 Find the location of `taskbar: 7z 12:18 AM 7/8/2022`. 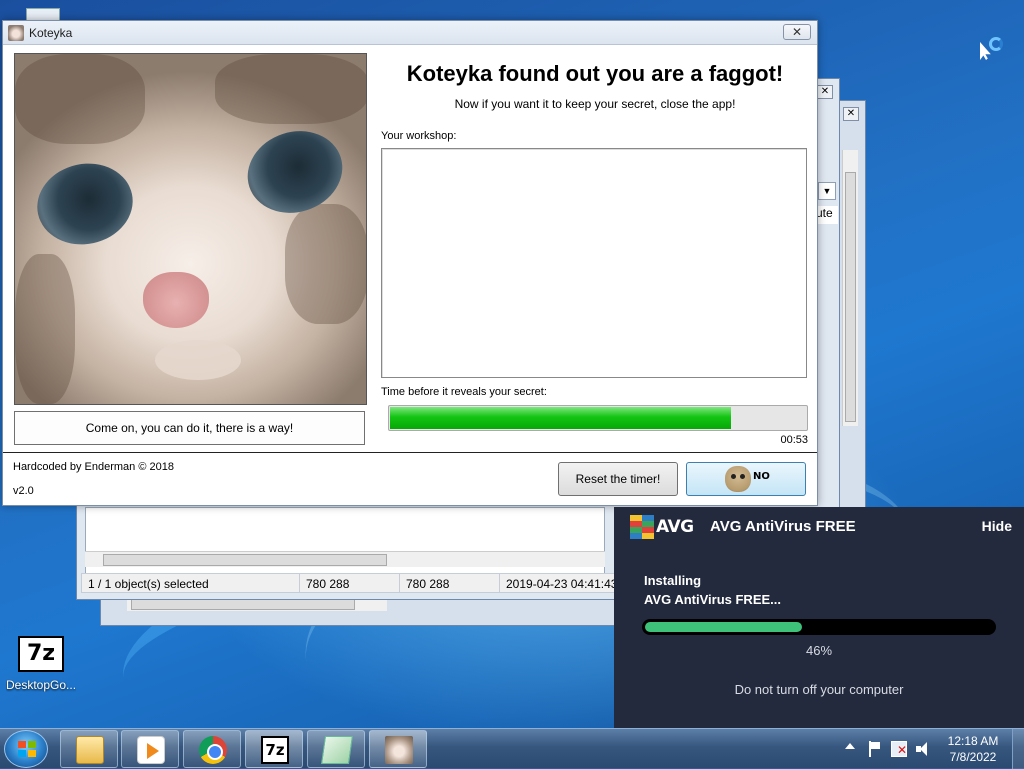

taskbar: 7z 12:18 AM 7/8/2022 is located at coordinates (512, 748).